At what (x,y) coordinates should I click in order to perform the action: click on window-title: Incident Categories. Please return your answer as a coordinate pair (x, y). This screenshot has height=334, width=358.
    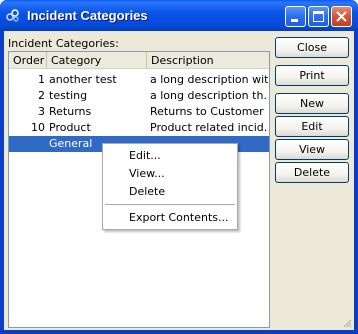
    Looking at the image, I should click on (87, 15).